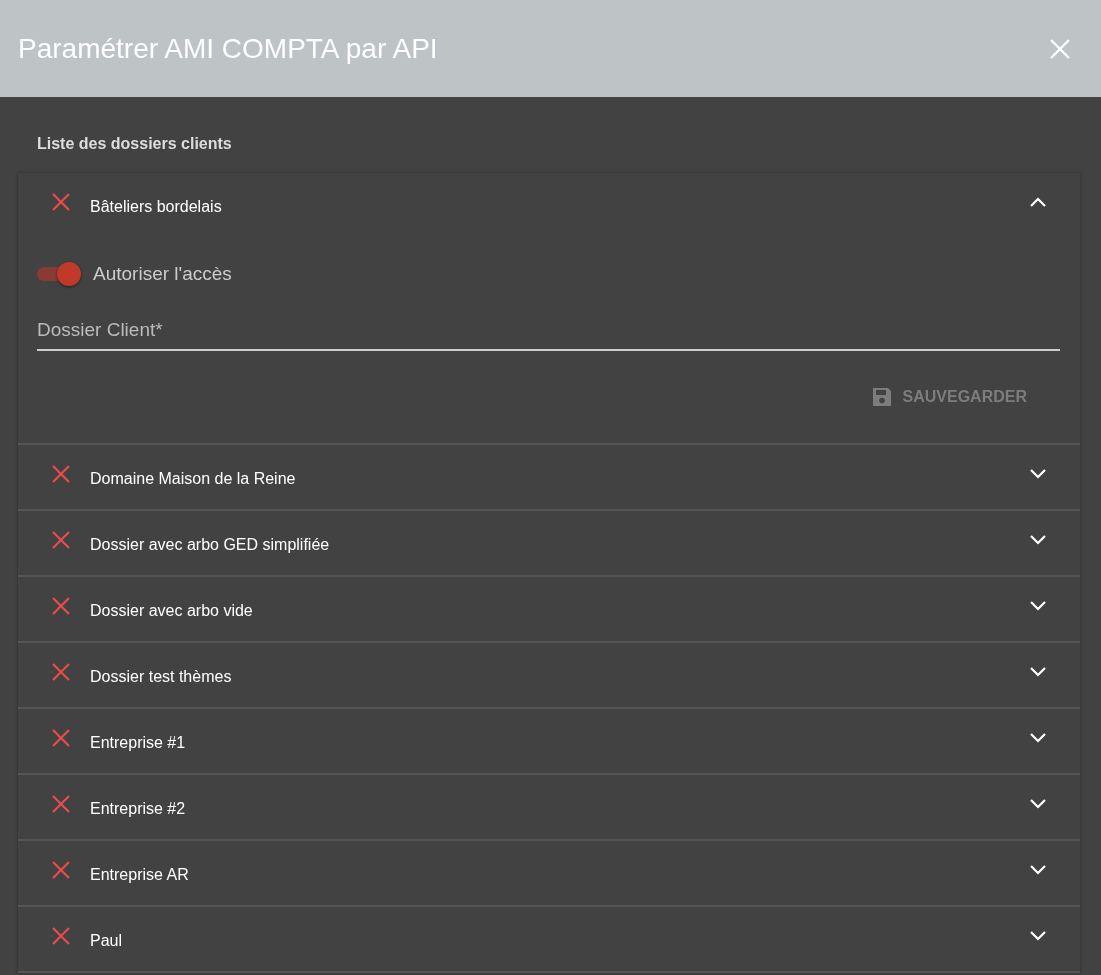 The width and height of the screenshot is (1101, 975). What do you see at coordinates (59, 274) in the screenshot?
I see `access-toggle` at bounding box center [59, 274].